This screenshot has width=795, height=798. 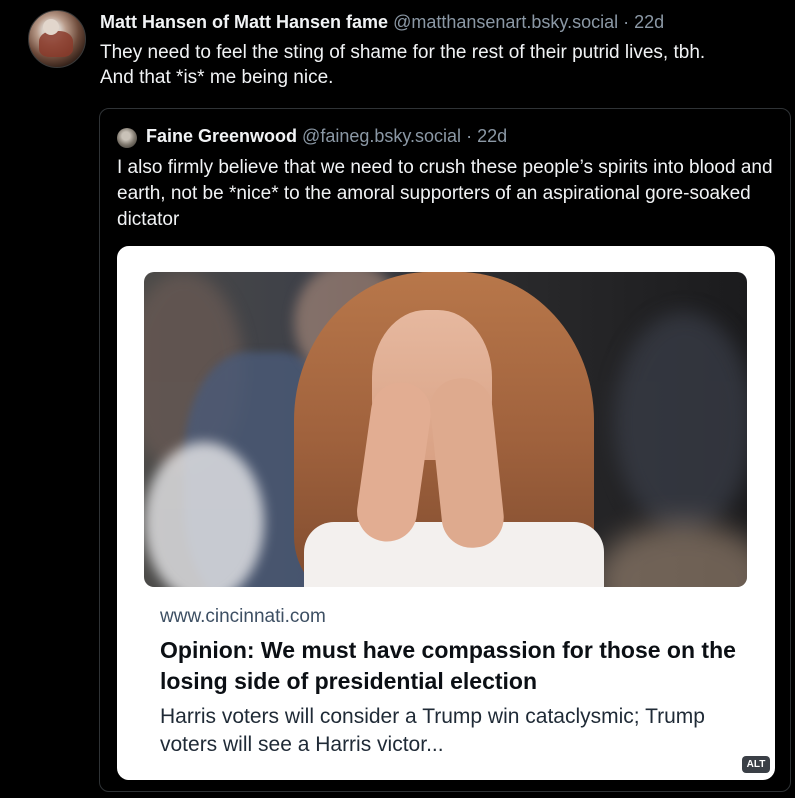 I want to click on avatar-figure, so click(x=56, y=44).